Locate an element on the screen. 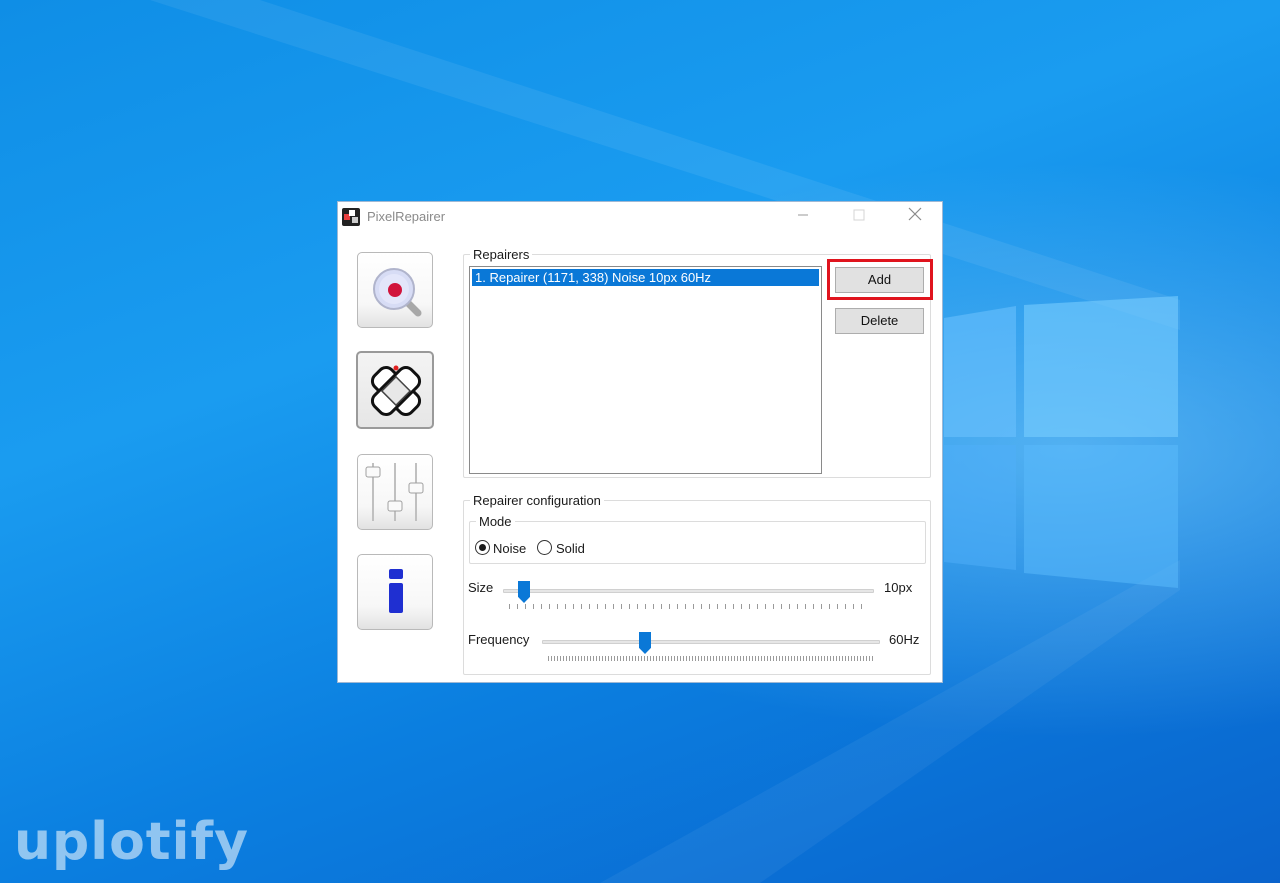 The image size is (1280, 883). list-item: 1. Repairer (1171, 338) Noise 10px 60Hz is located at coordinates (645, 277).